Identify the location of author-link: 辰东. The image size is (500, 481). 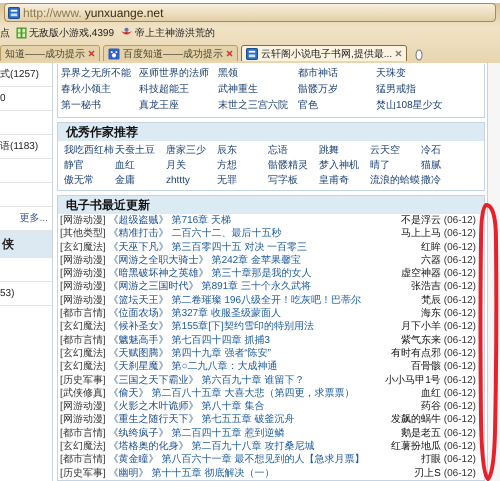
(242, 150).